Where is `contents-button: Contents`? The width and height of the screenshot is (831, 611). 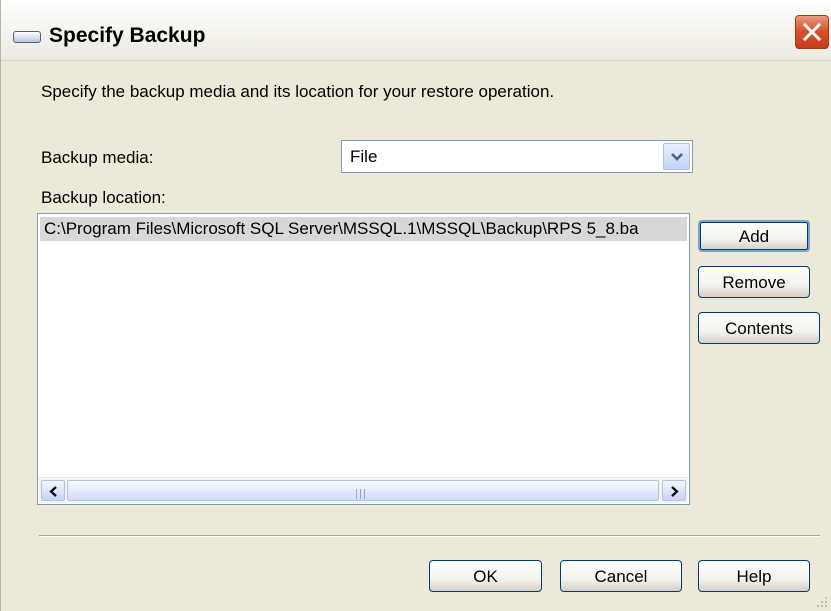 contents-button: Contents is located at coordinates (759, 328).